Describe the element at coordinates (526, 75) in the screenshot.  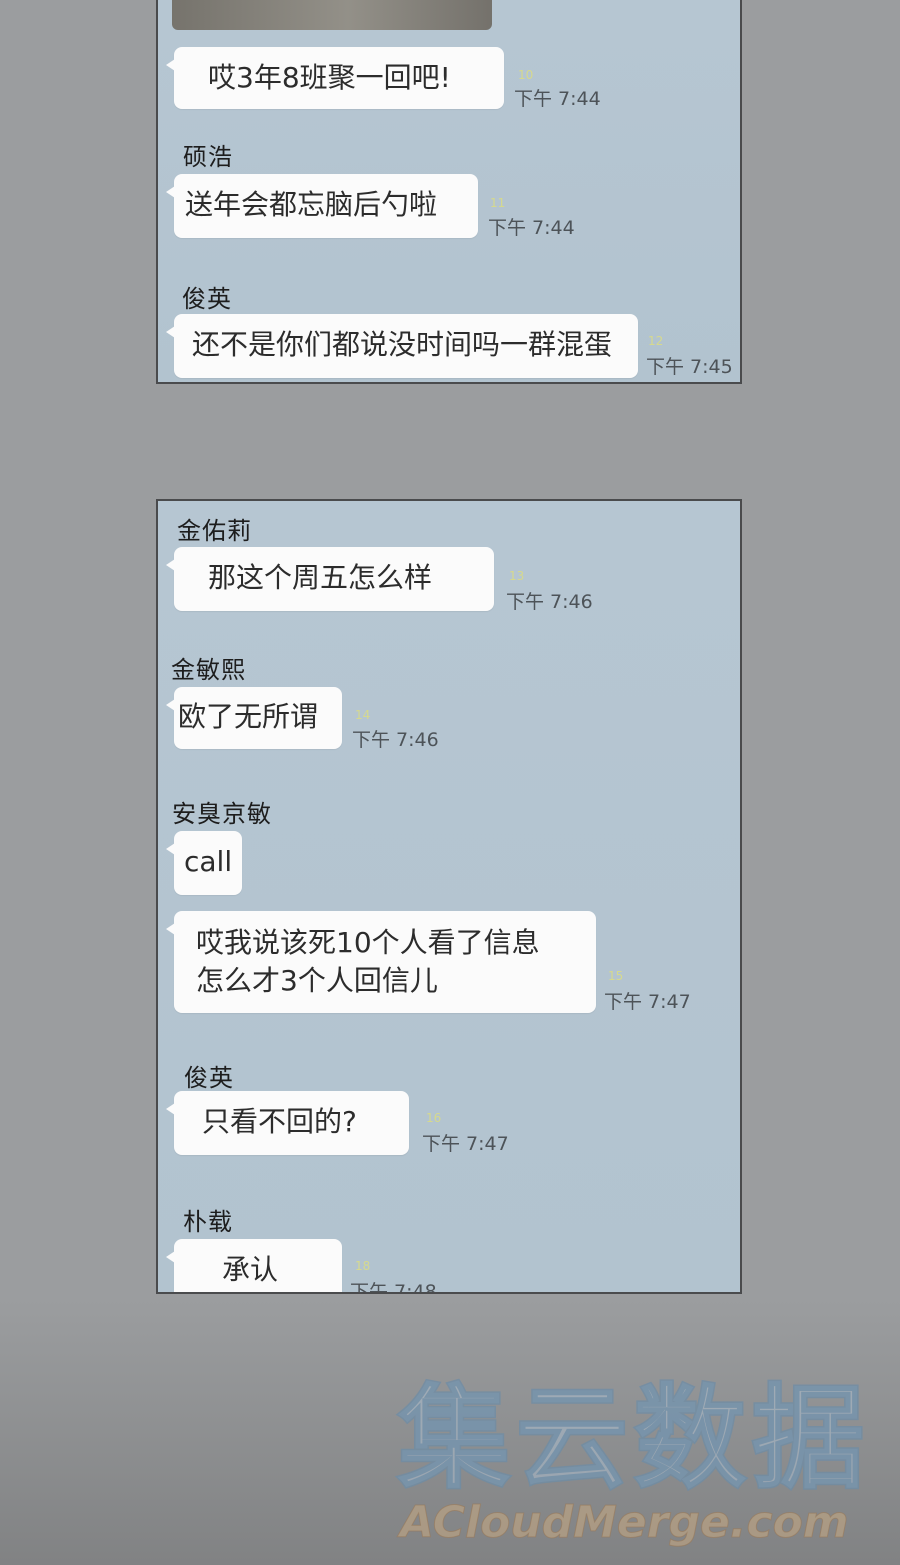
I see `read-count: 10` at that location.